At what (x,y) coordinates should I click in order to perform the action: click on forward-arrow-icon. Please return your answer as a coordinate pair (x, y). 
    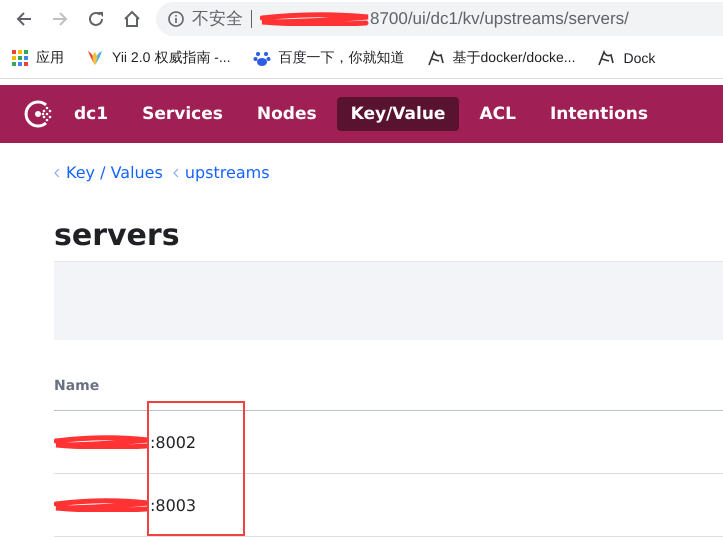
    Looking at the image, I should click on (60, 19).